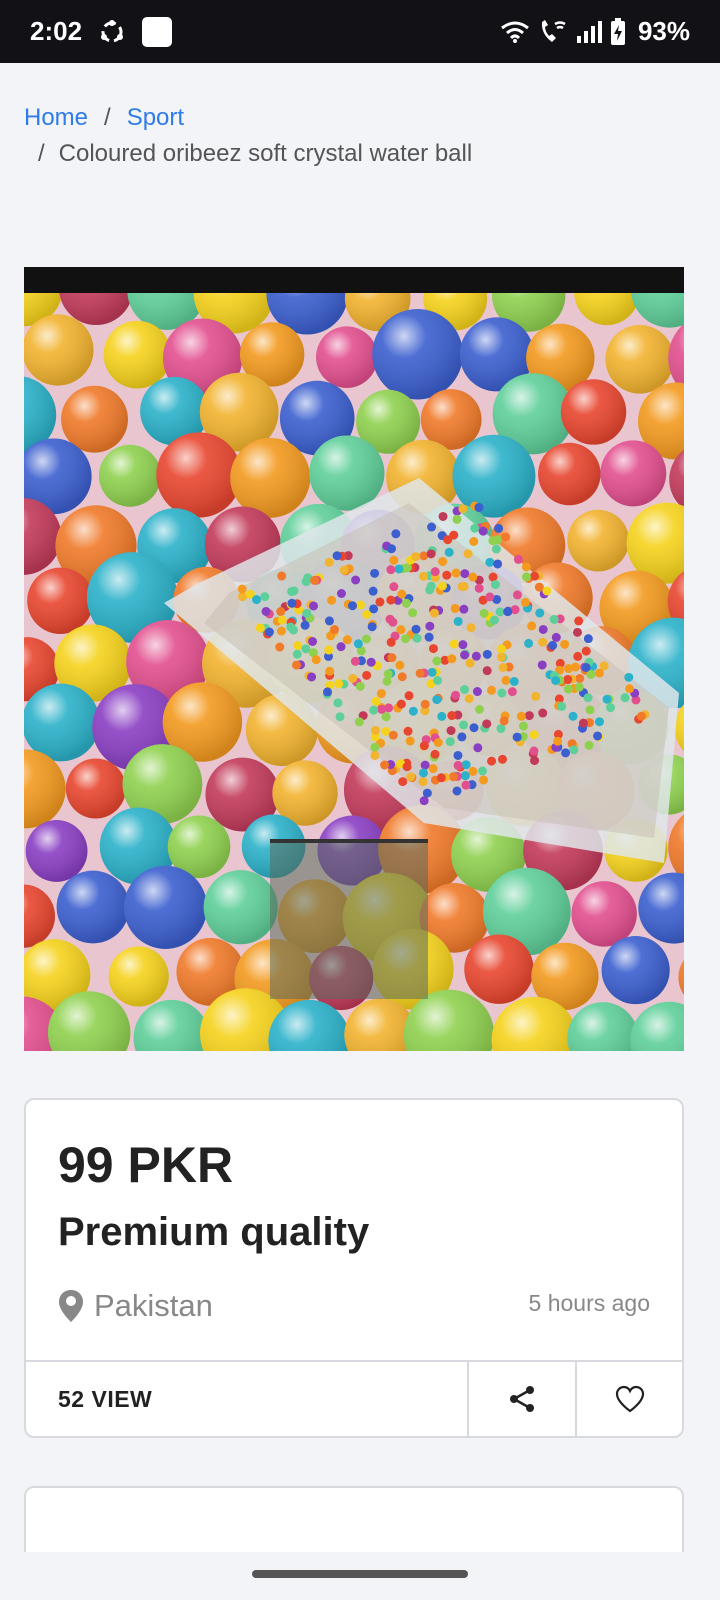 The height and width of the screenshot is (1600, 720). What do you see at coordinates (589, 31) in the screenshot?
I see `signal-icon` at bounding box center [589, 31].